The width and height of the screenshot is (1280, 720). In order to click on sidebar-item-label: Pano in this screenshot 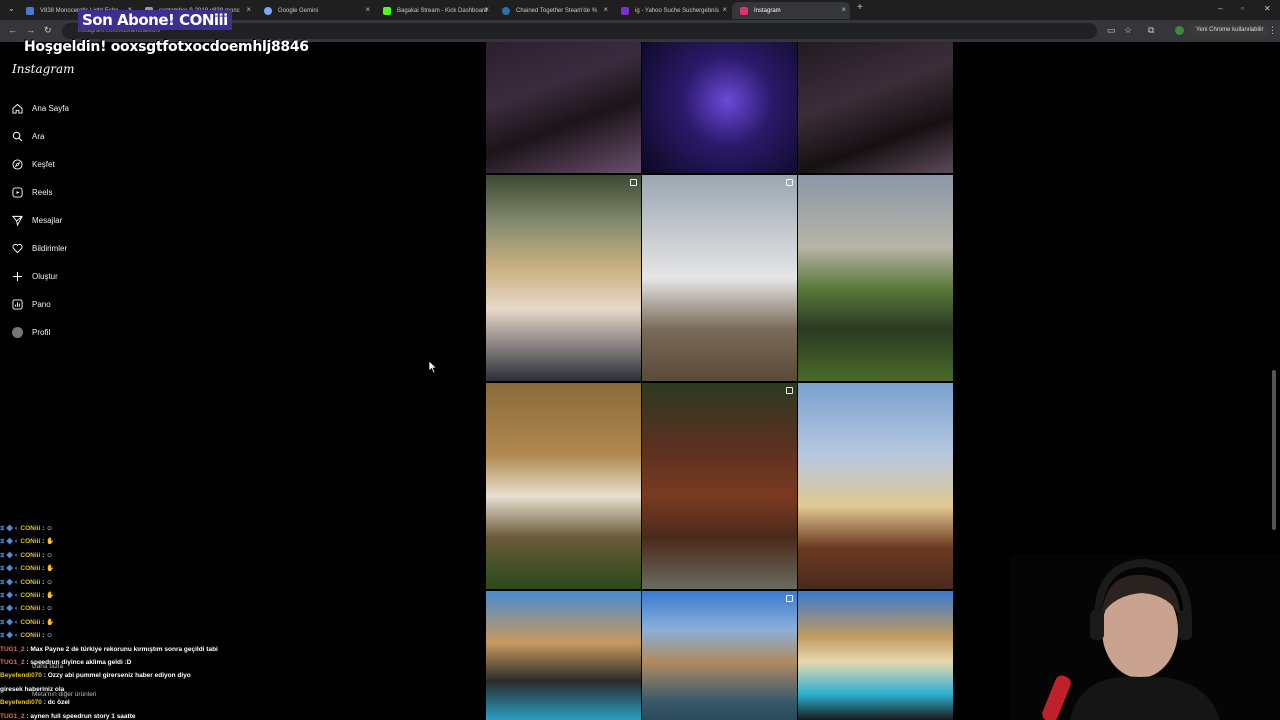, I will do `click(41, 304)`.